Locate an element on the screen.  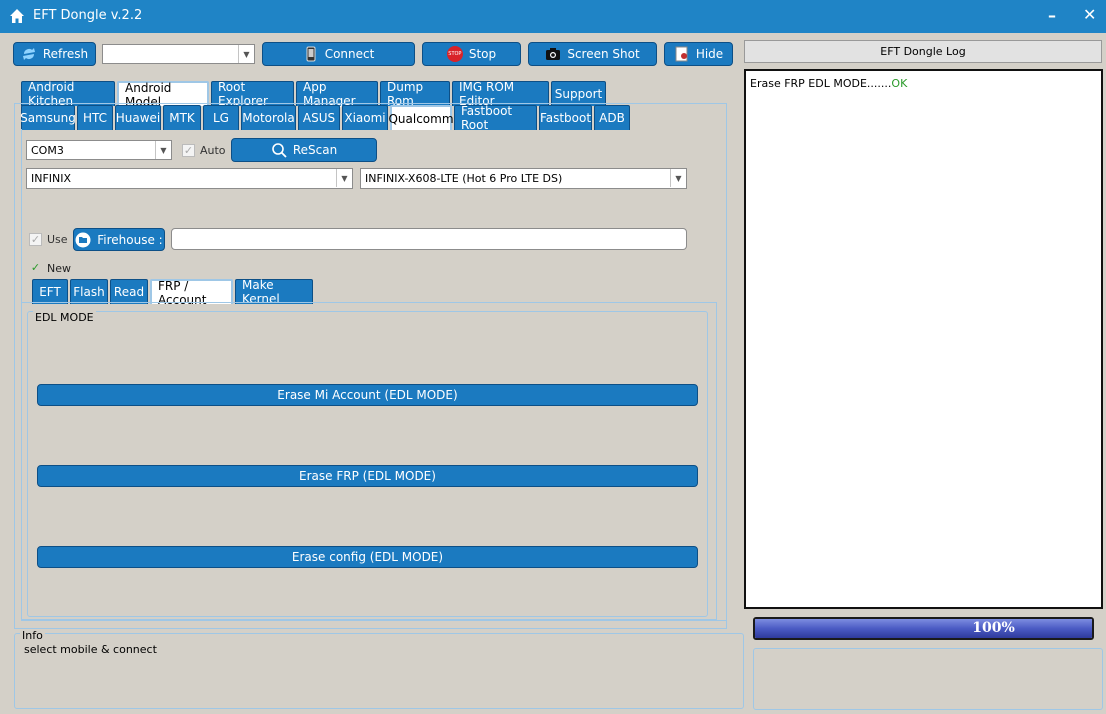
minimize-button: – is located at coordinates (1052, 15).